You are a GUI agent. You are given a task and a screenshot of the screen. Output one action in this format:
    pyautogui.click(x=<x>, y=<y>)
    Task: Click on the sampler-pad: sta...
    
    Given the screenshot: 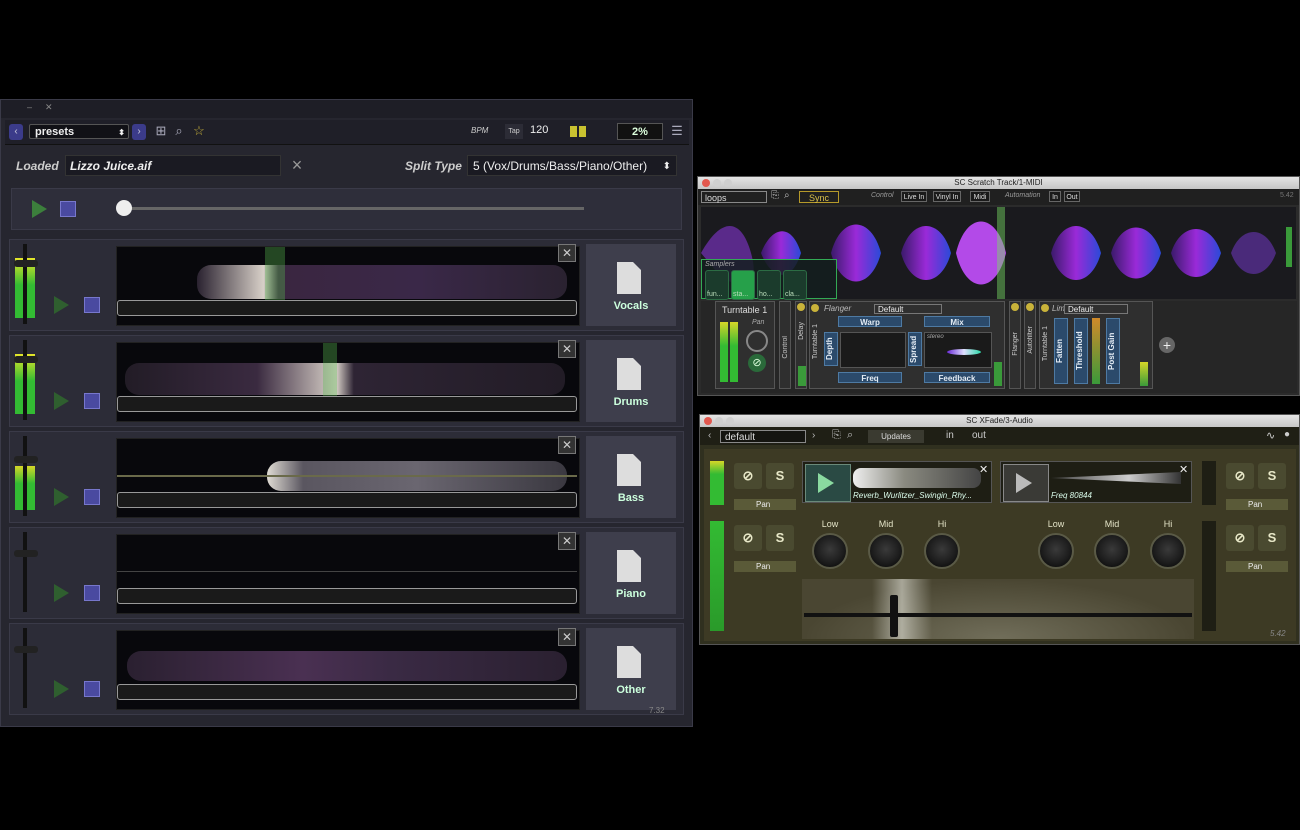 What is the action you would take?
    pyautogui.click(x=743, y=285)
    